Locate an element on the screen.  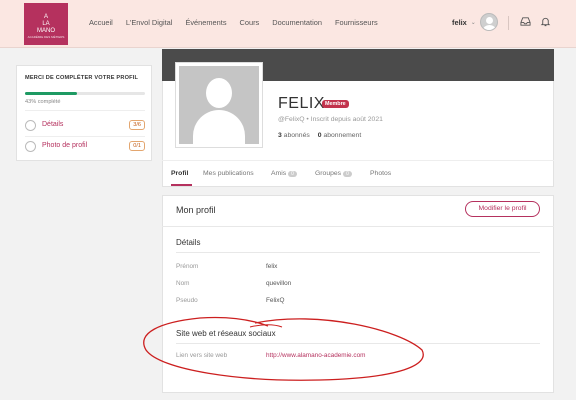
tab-mes-publications: Mes publications is located at coordinates (228, 173).